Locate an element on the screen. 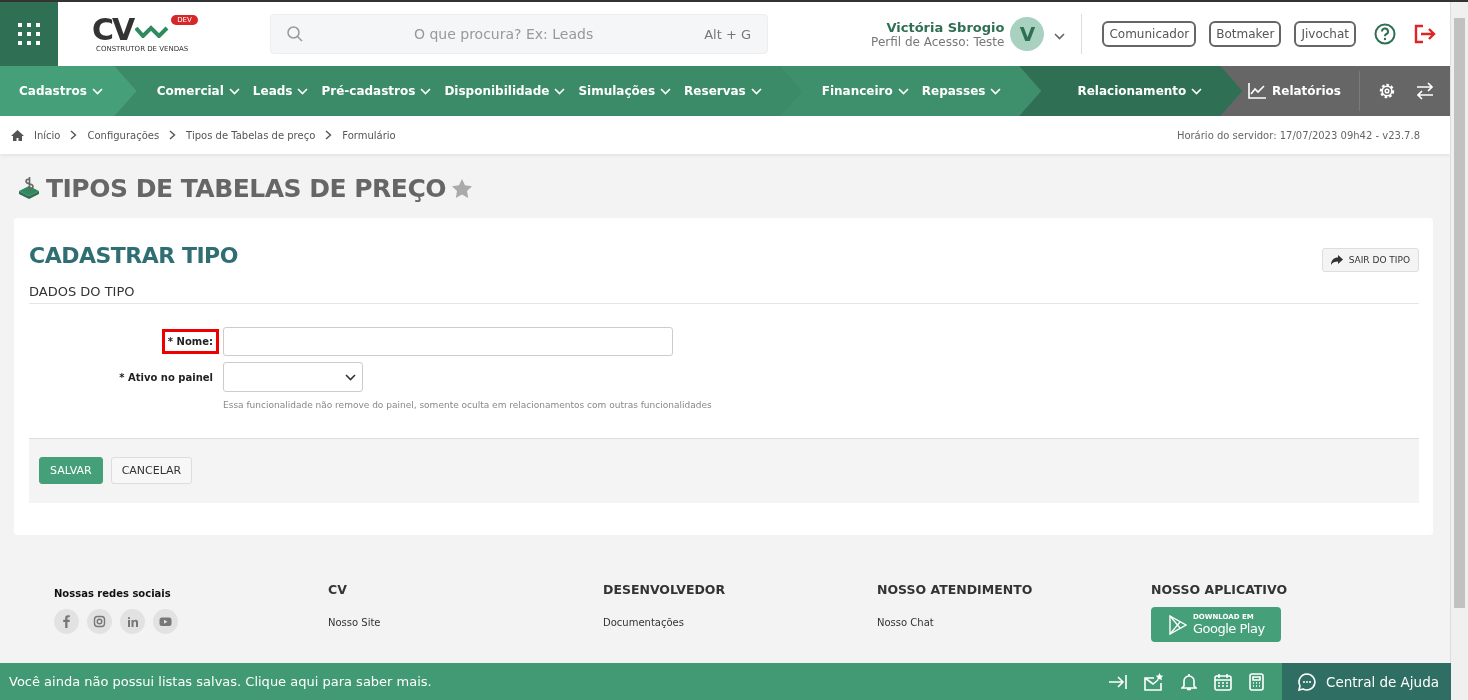  money-stack-icon is located at coordinates (29, 188).